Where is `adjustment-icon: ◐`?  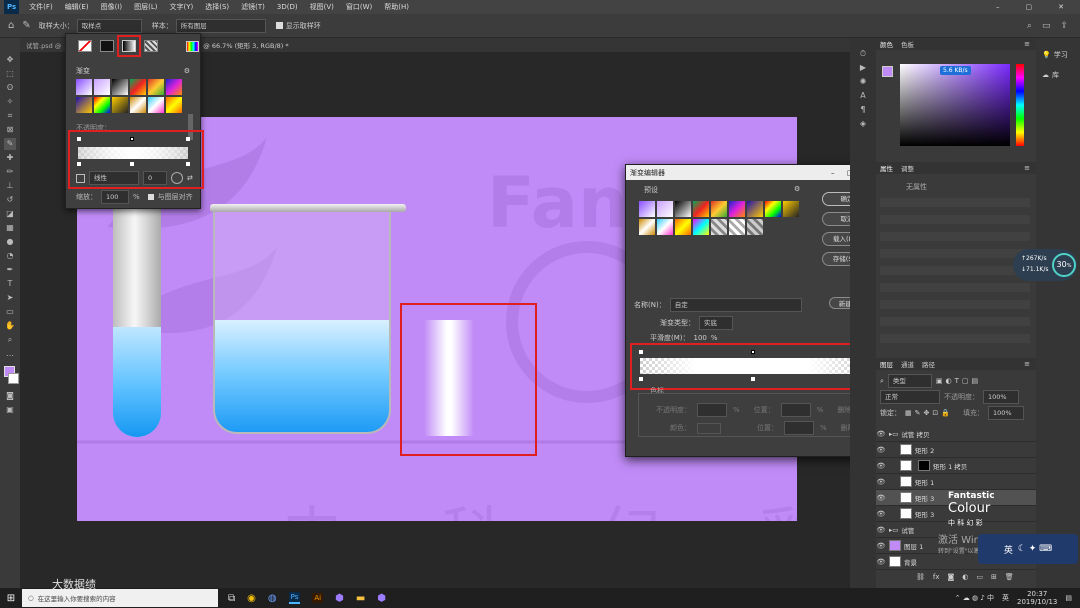
adjustment-icon: ◐ is located at coordinates (965, 577).